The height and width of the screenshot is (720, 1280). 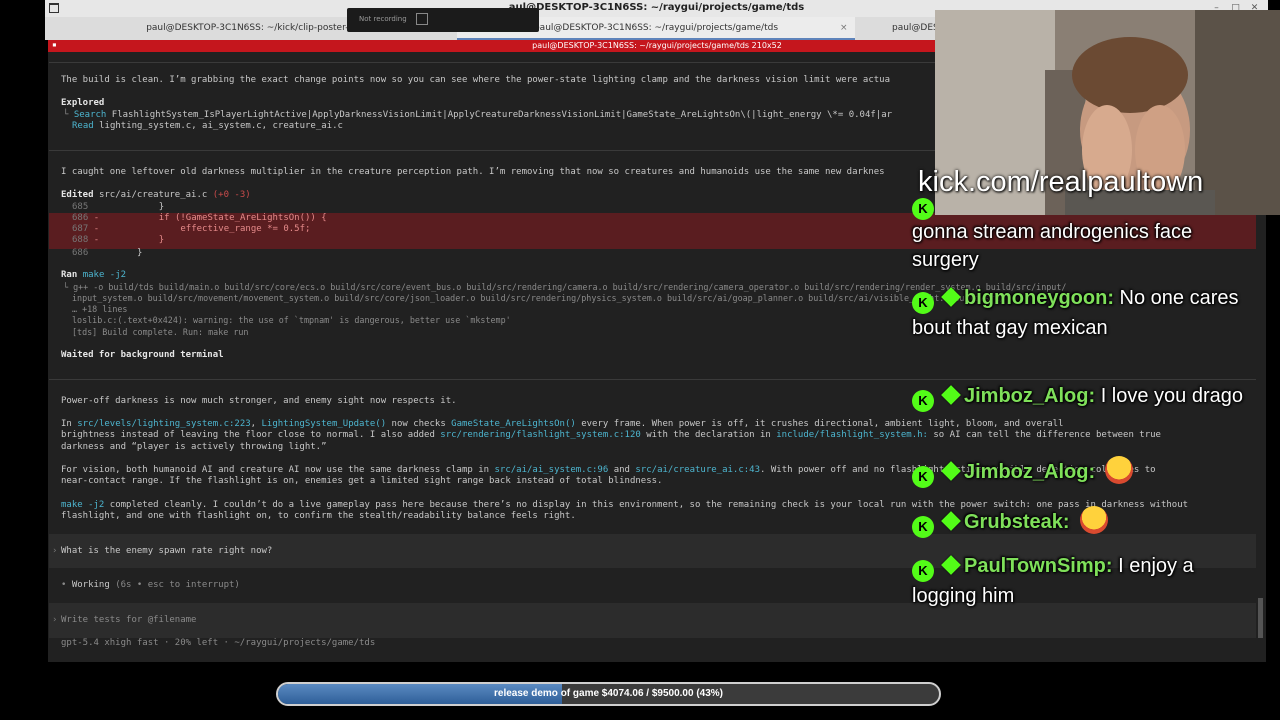 What do you see at coordinates (1087, 581) in the screenshot?
I see `chat-message: K PaulTownSimp: I enjoy a logging him` at bounding box center [1087, 581].